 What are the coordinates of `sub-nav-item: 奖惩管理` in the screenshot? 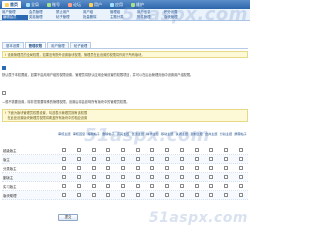 It's located at (42, 17).